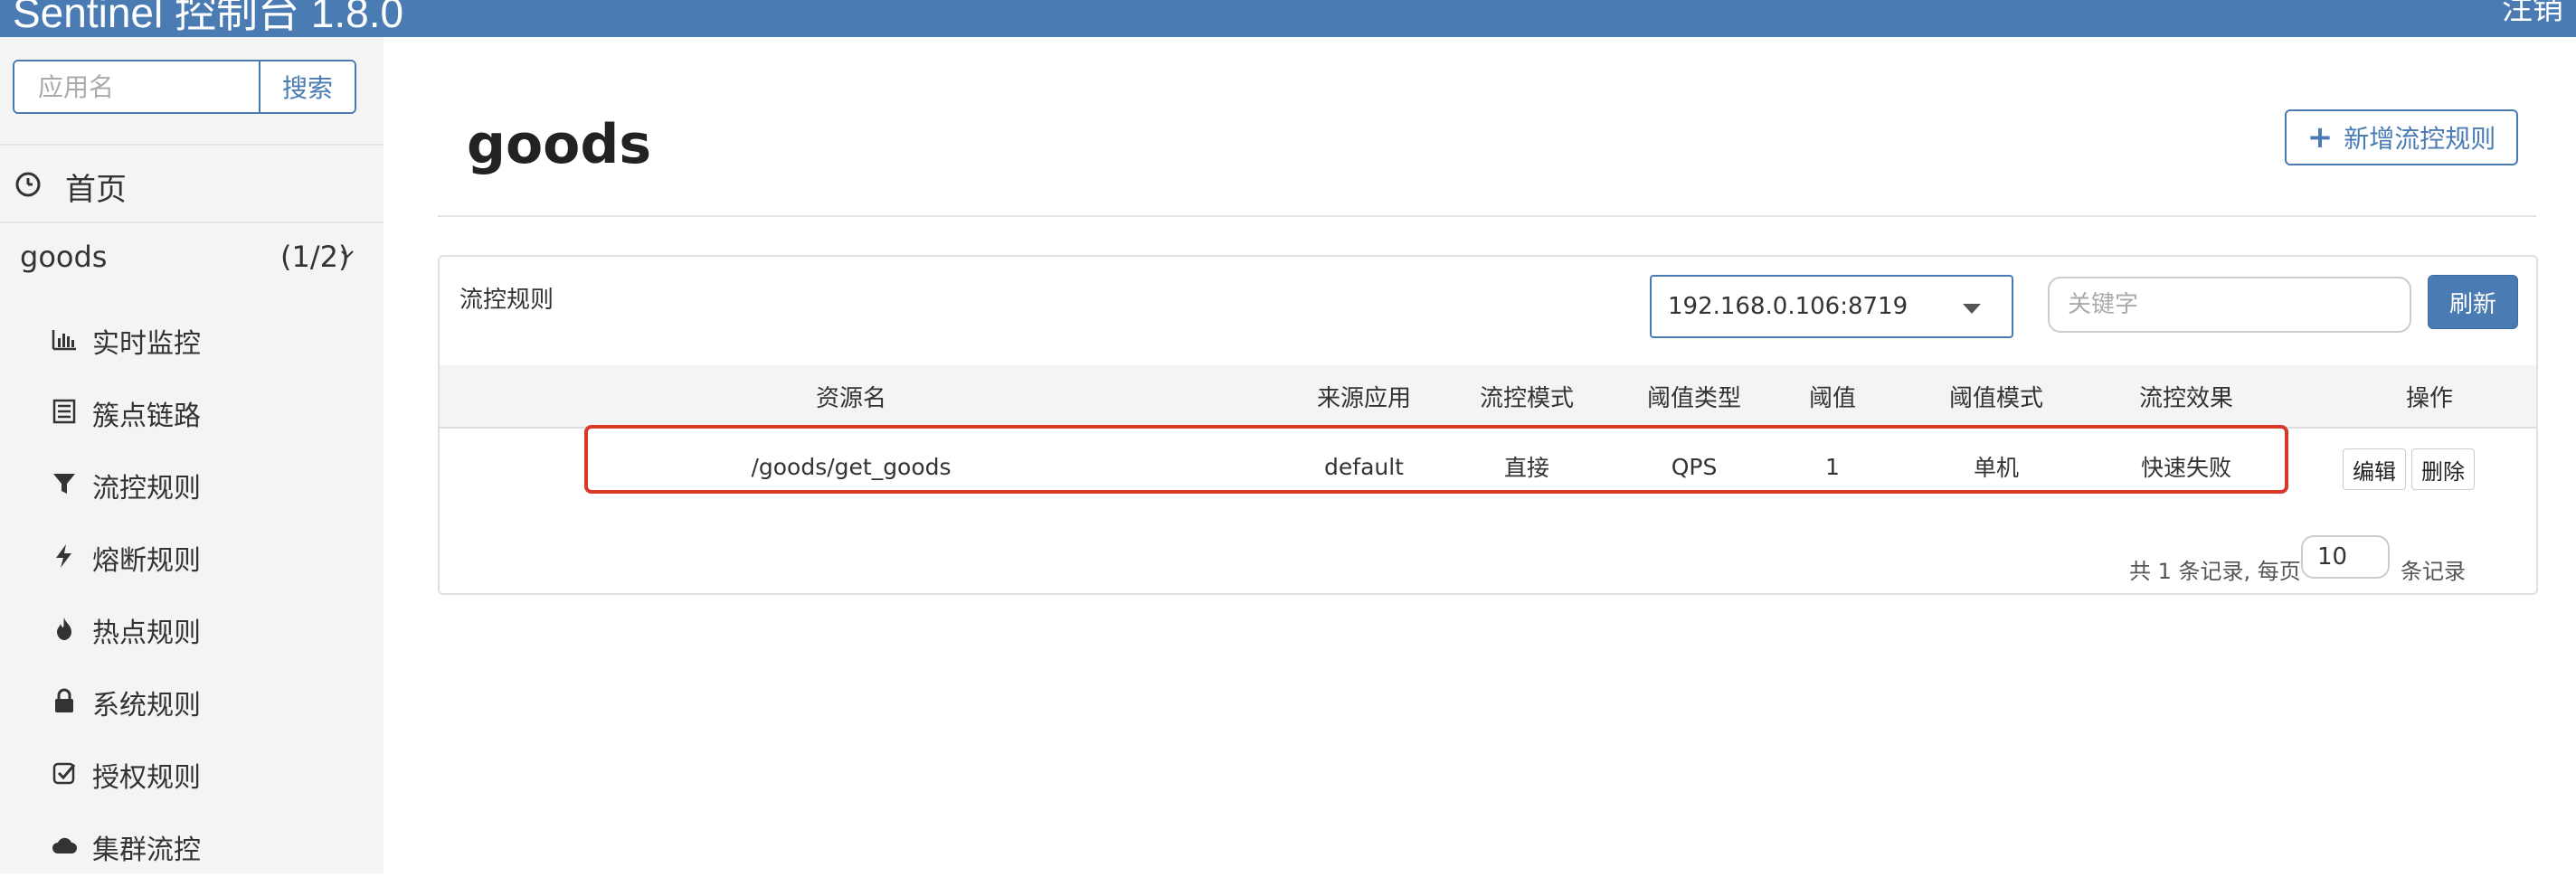  What do you see at coordinates (2215, 571) in the screenshot?
I see `pager-total: 共 1 条记录, 每页` at bounding box center [2215, 571].